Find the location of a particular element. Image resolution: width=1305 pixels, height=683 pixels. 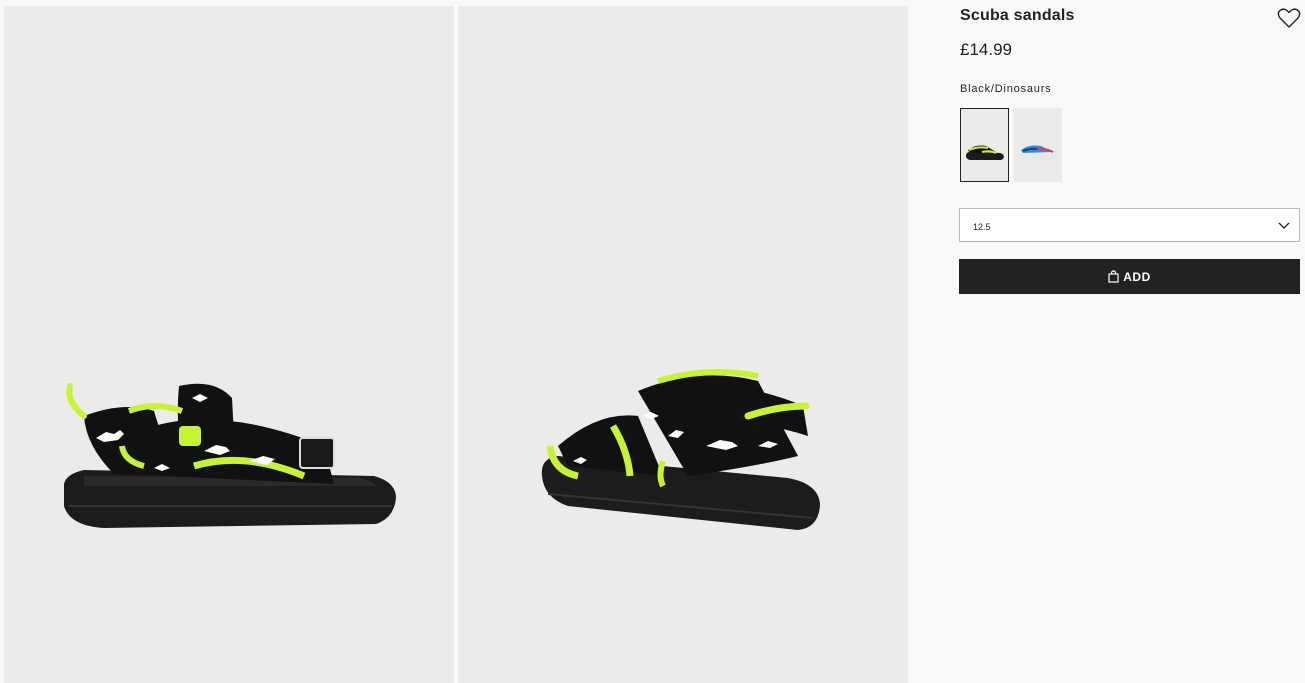

heart-icon is located at coordinates (1289, 18).